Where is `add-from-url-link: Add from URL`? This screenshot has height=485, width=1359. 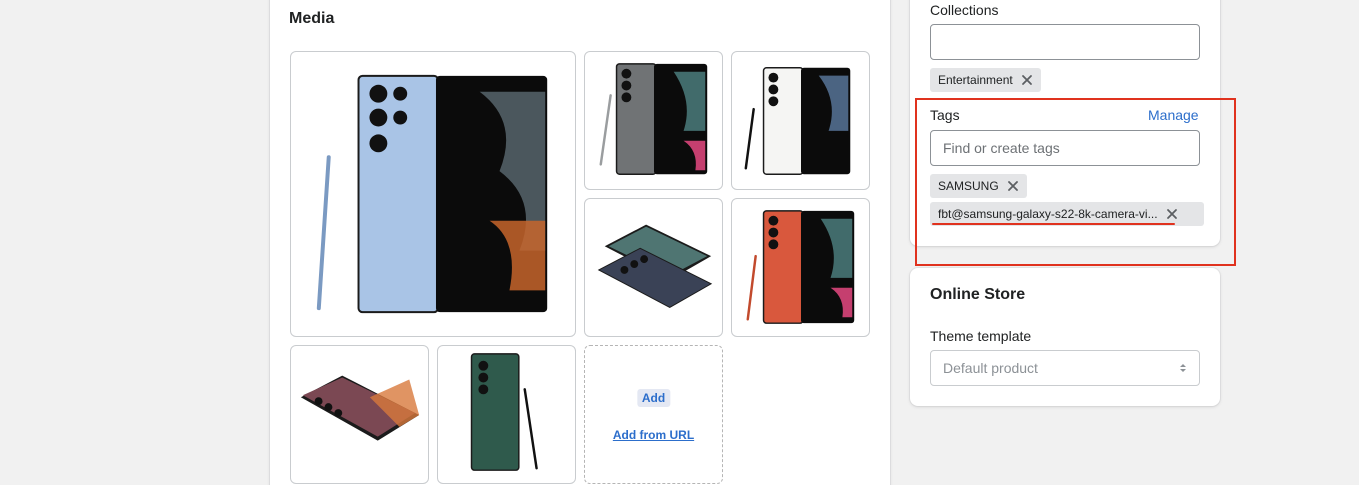 add-from-url-link: Add from URL is located at coordinates (653, 435).